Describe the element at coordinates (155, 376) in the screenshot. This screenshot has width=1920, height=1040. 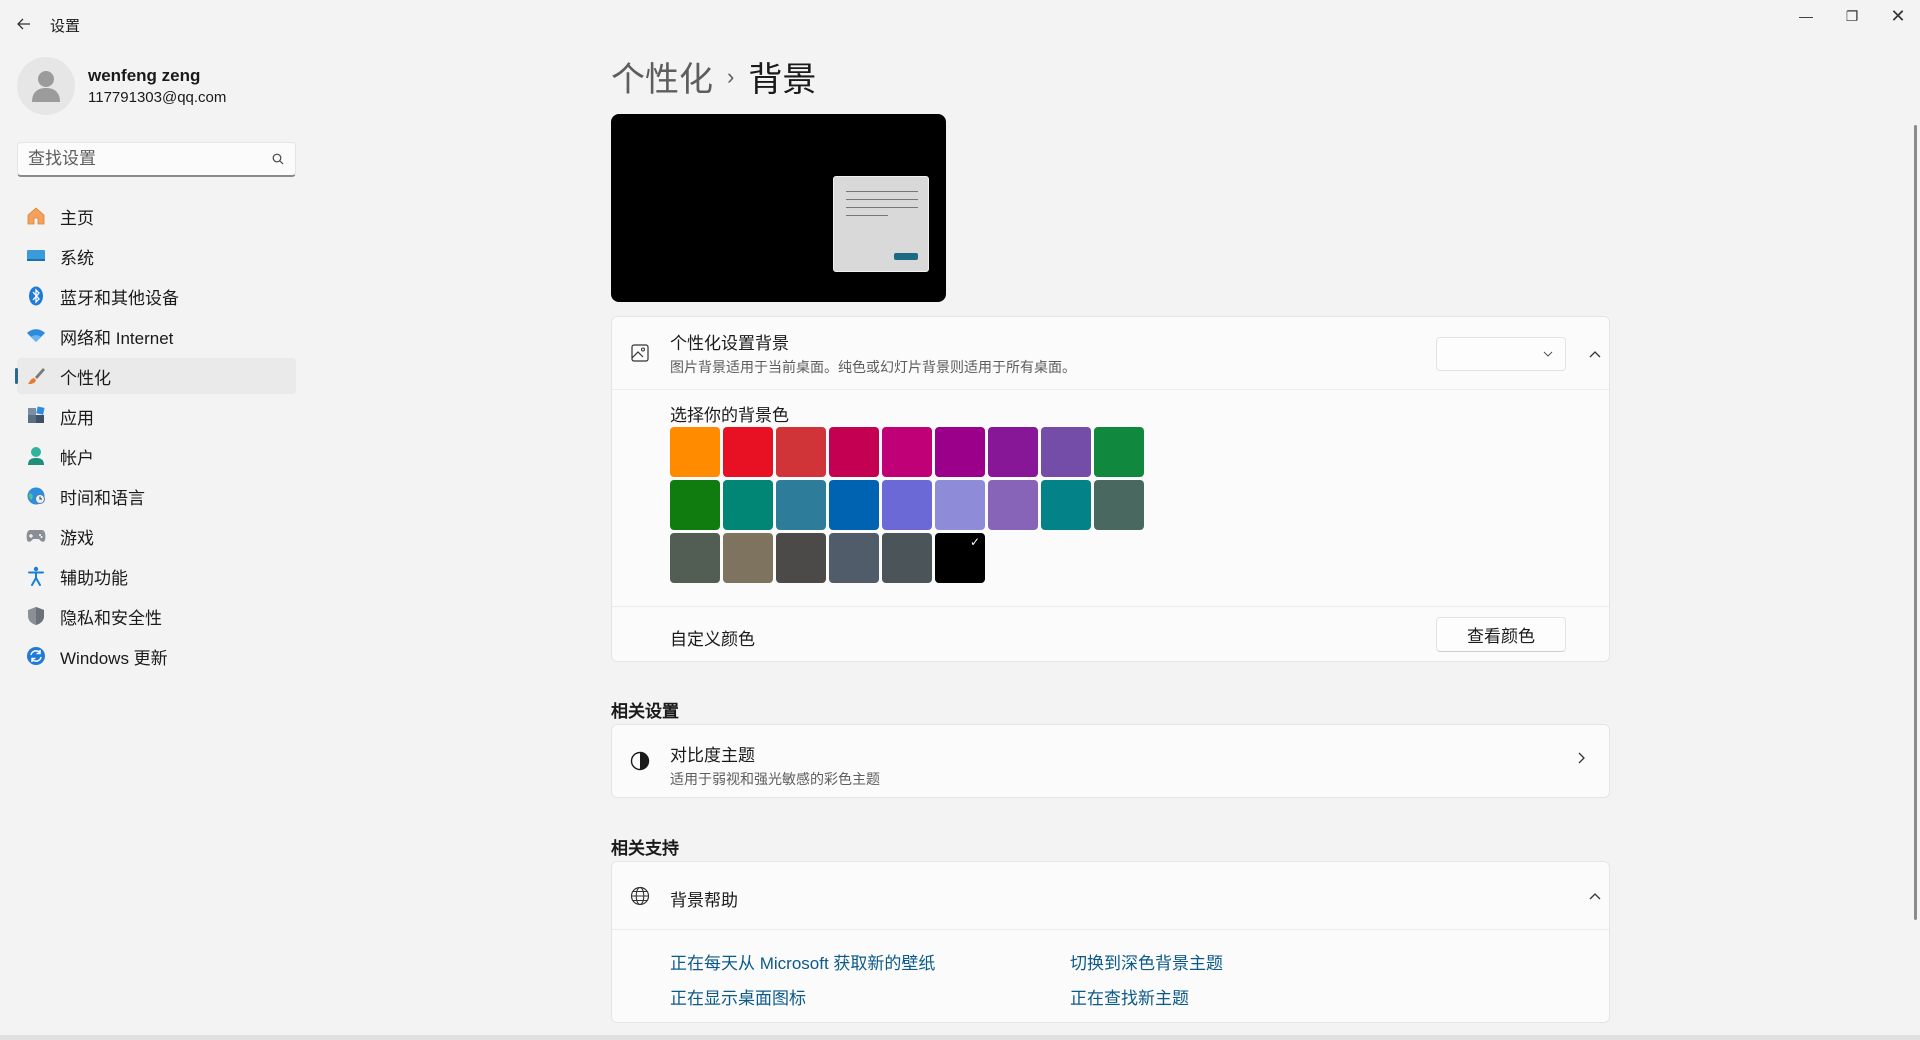
I see `sidebar-item-personalization: 个性化` at that location.